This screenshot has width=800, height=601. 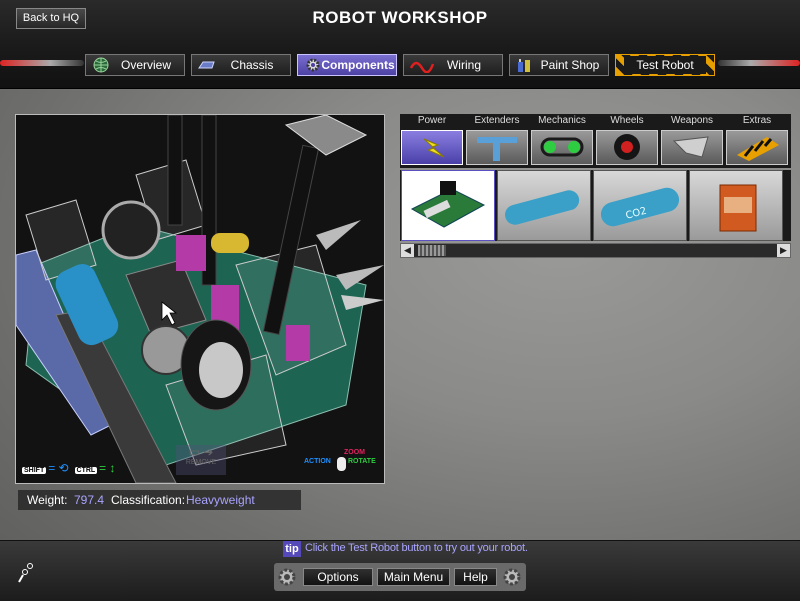 What do you see at coordinates (241, 65) in the screenshot?
I see `tab-chassis: Chassis` at bounding box center [241, 65].